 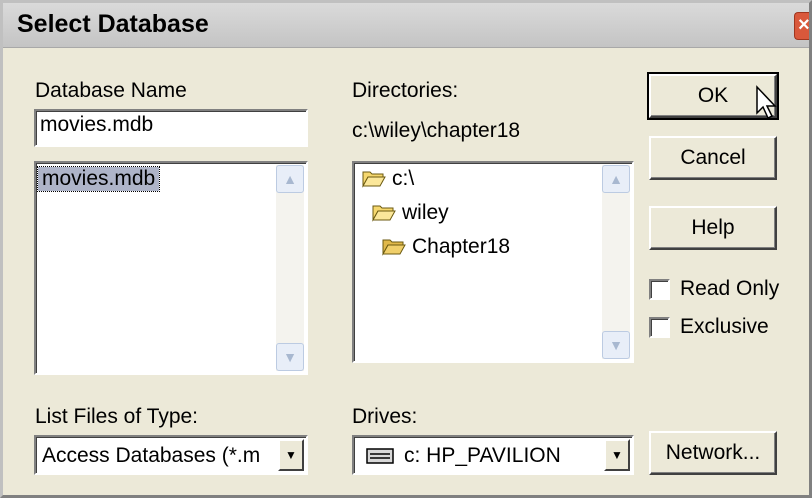 I want to click on database-name-value: movies.mdb, so click(x=97, y=124).